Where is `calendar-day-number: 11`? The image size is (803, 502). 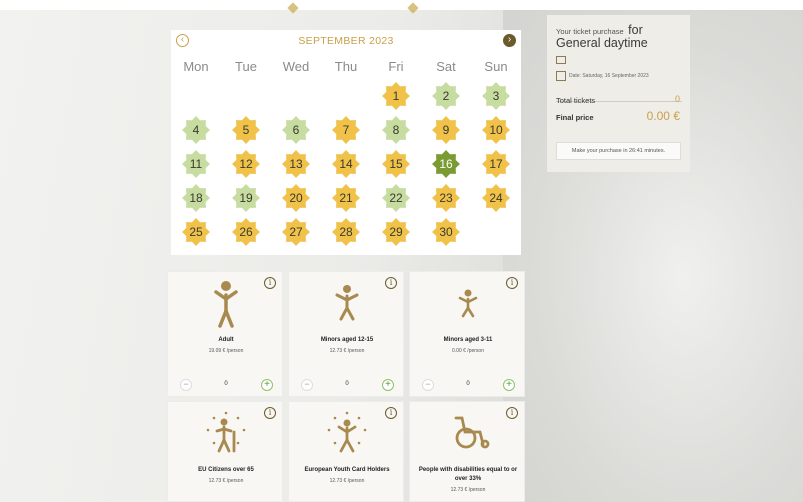
calendar-day-number: 11 is located at coordinates (196, 164).